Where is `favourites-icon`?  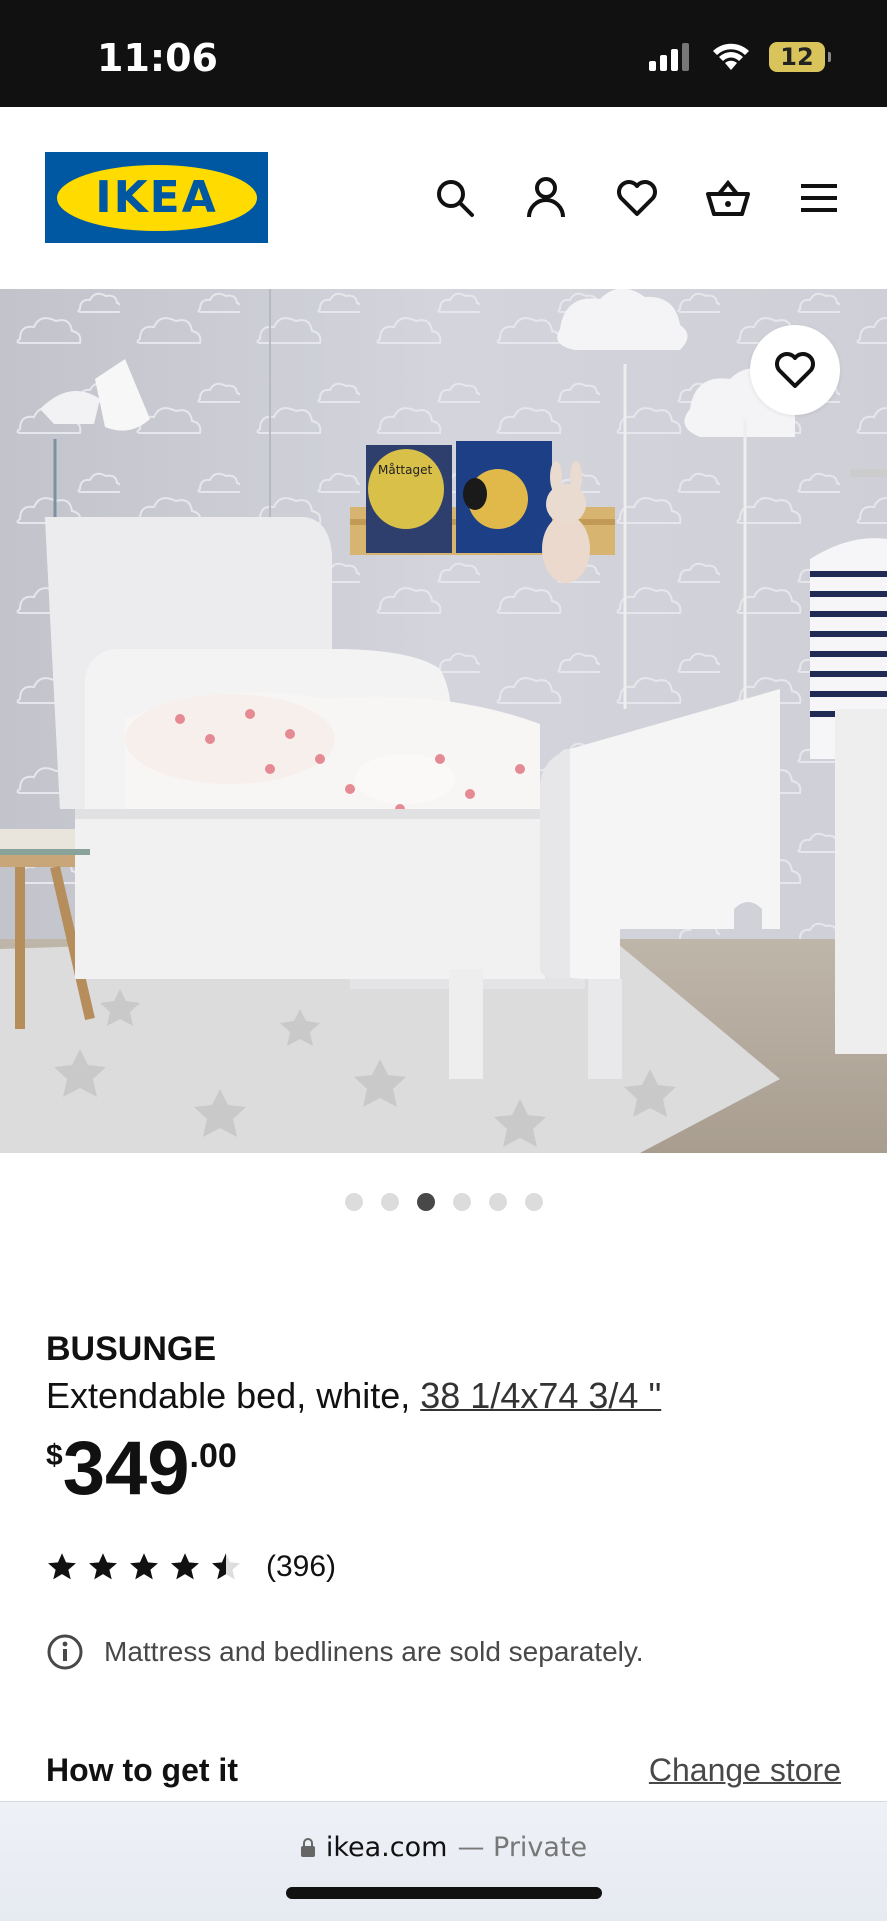
favourites-icon is located at coordinates (637, 198).